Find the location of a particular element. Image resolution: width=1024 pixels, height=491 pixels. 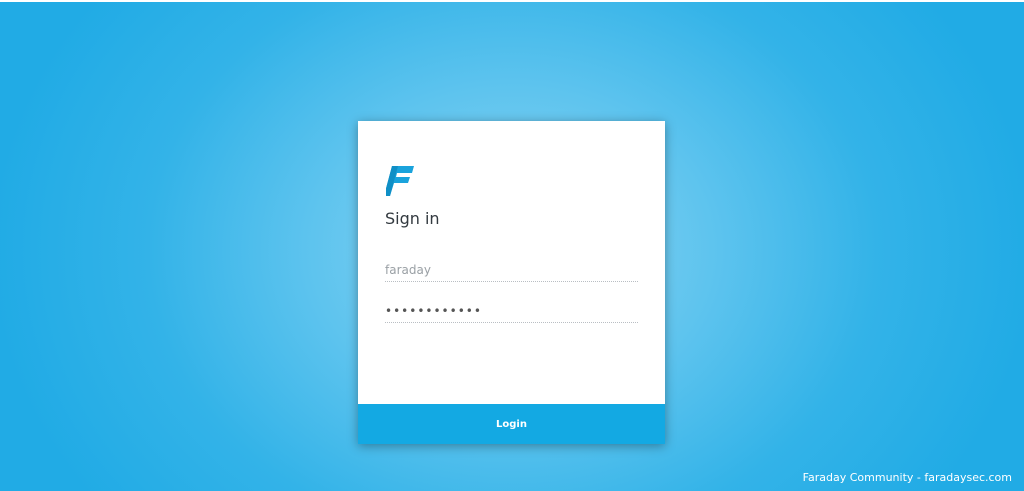

login-button: Login is located at coordinates (511, 424).